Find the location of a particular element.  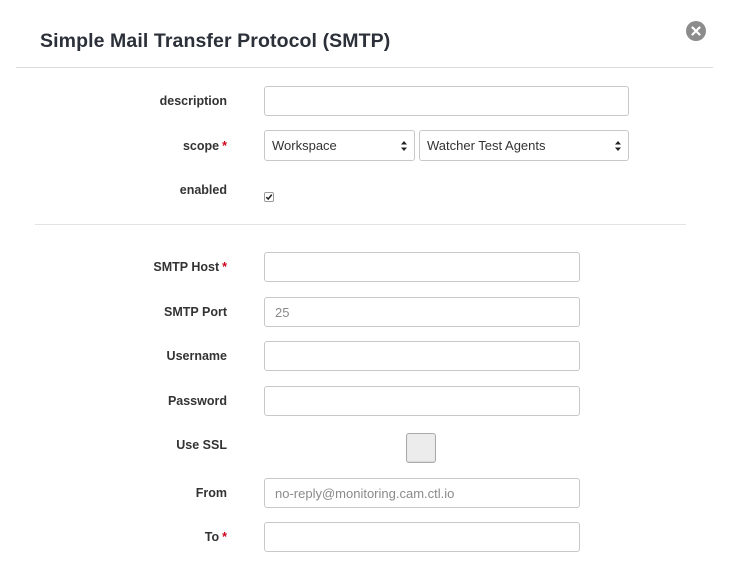

description-label: description is located at coordinates (193, 101).